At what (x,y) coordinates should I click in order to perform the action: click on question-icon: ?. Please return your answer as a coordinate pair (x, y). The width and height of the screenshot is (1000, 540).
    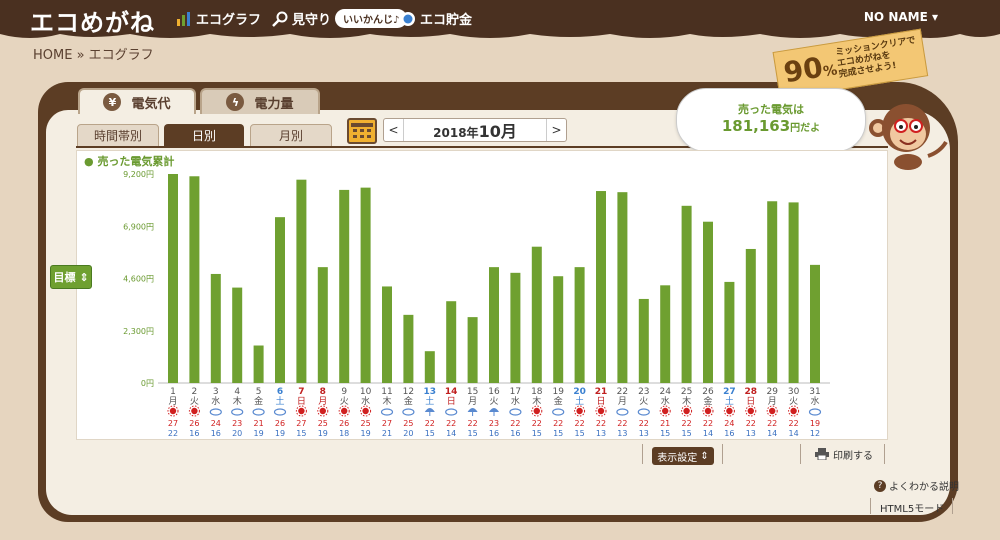
    Looking at the image, I should click on (880, 485).